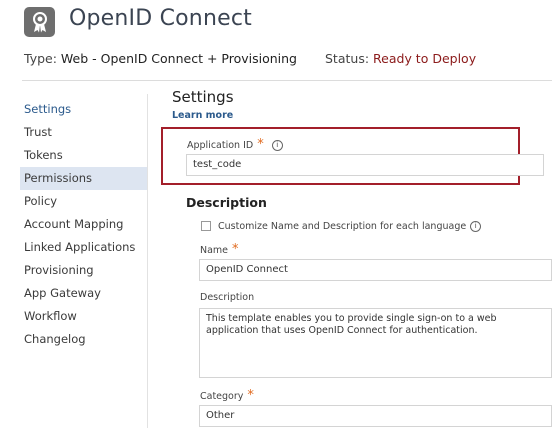  I want to click on sidebar-item-linked-applications: Linked Applications, so click(83, 247).